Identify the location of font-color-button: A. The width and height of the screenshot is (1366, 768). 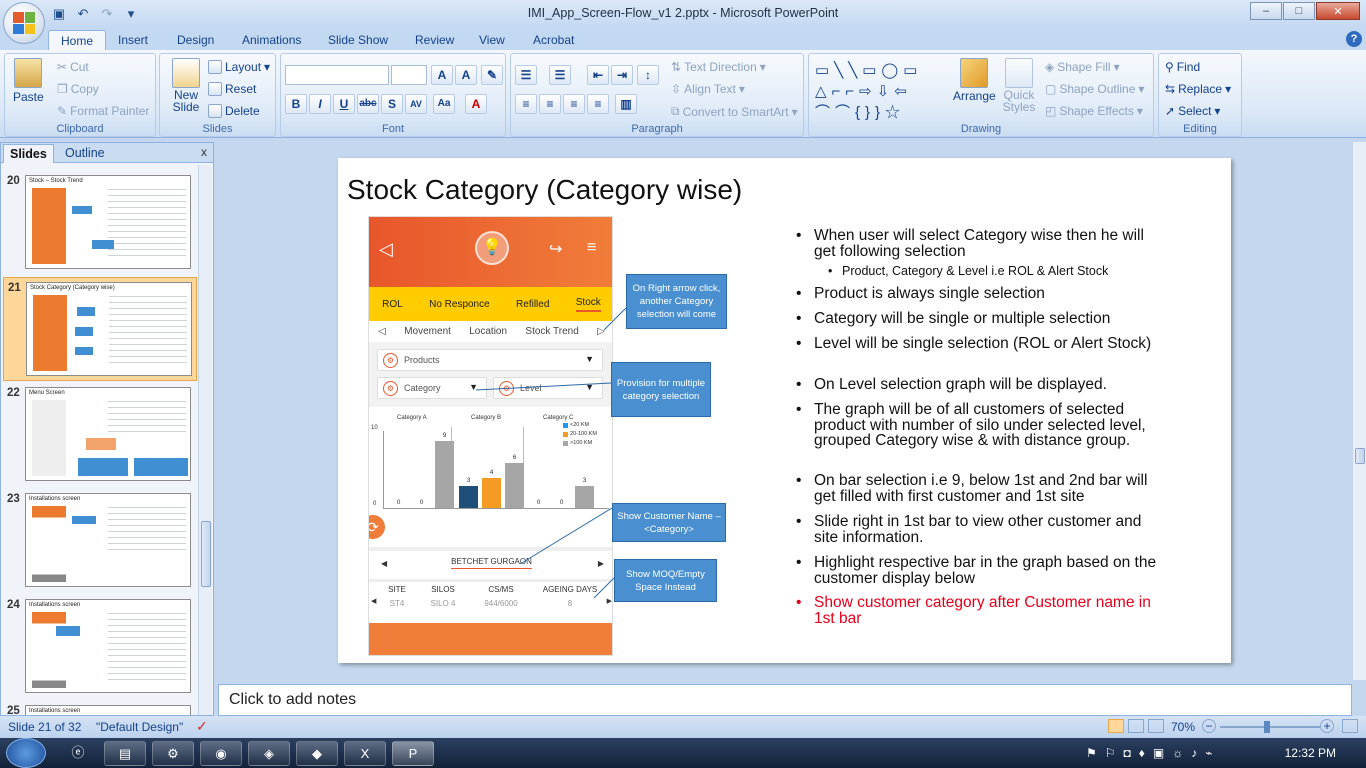
(476, 104).